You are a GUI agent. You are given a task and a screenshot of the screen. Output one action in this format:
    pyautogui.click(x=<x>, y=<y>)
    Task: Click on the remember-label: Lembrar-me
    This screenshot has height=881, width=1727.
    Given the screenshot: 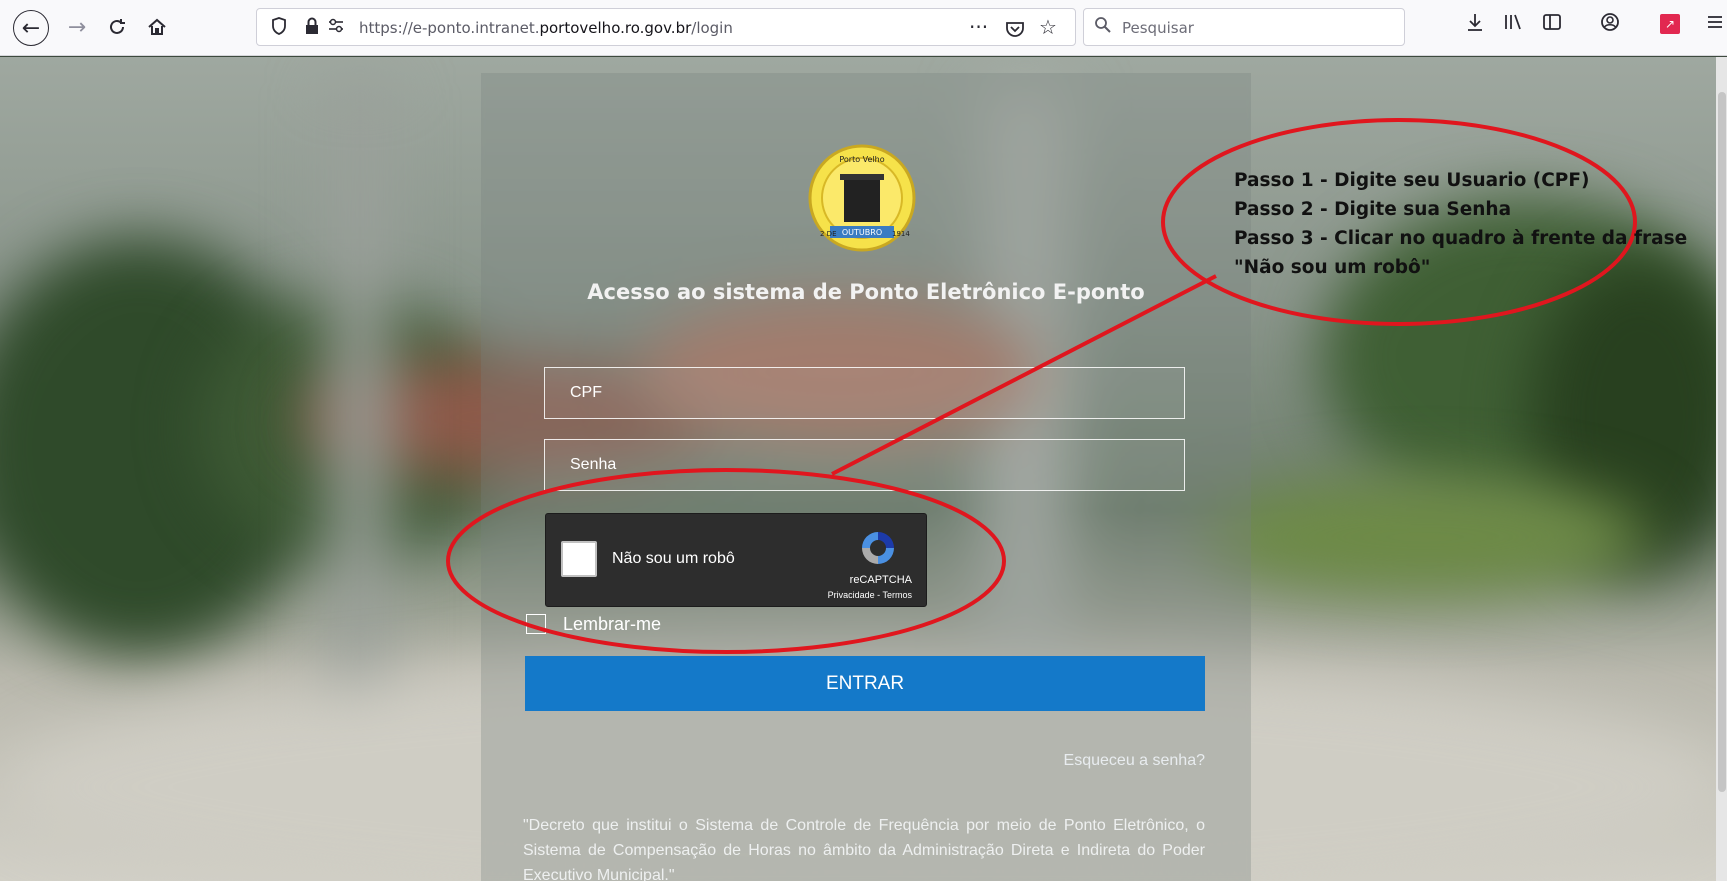 What is the action you would take?
    pyautogui.click(x=612, y=624)
    